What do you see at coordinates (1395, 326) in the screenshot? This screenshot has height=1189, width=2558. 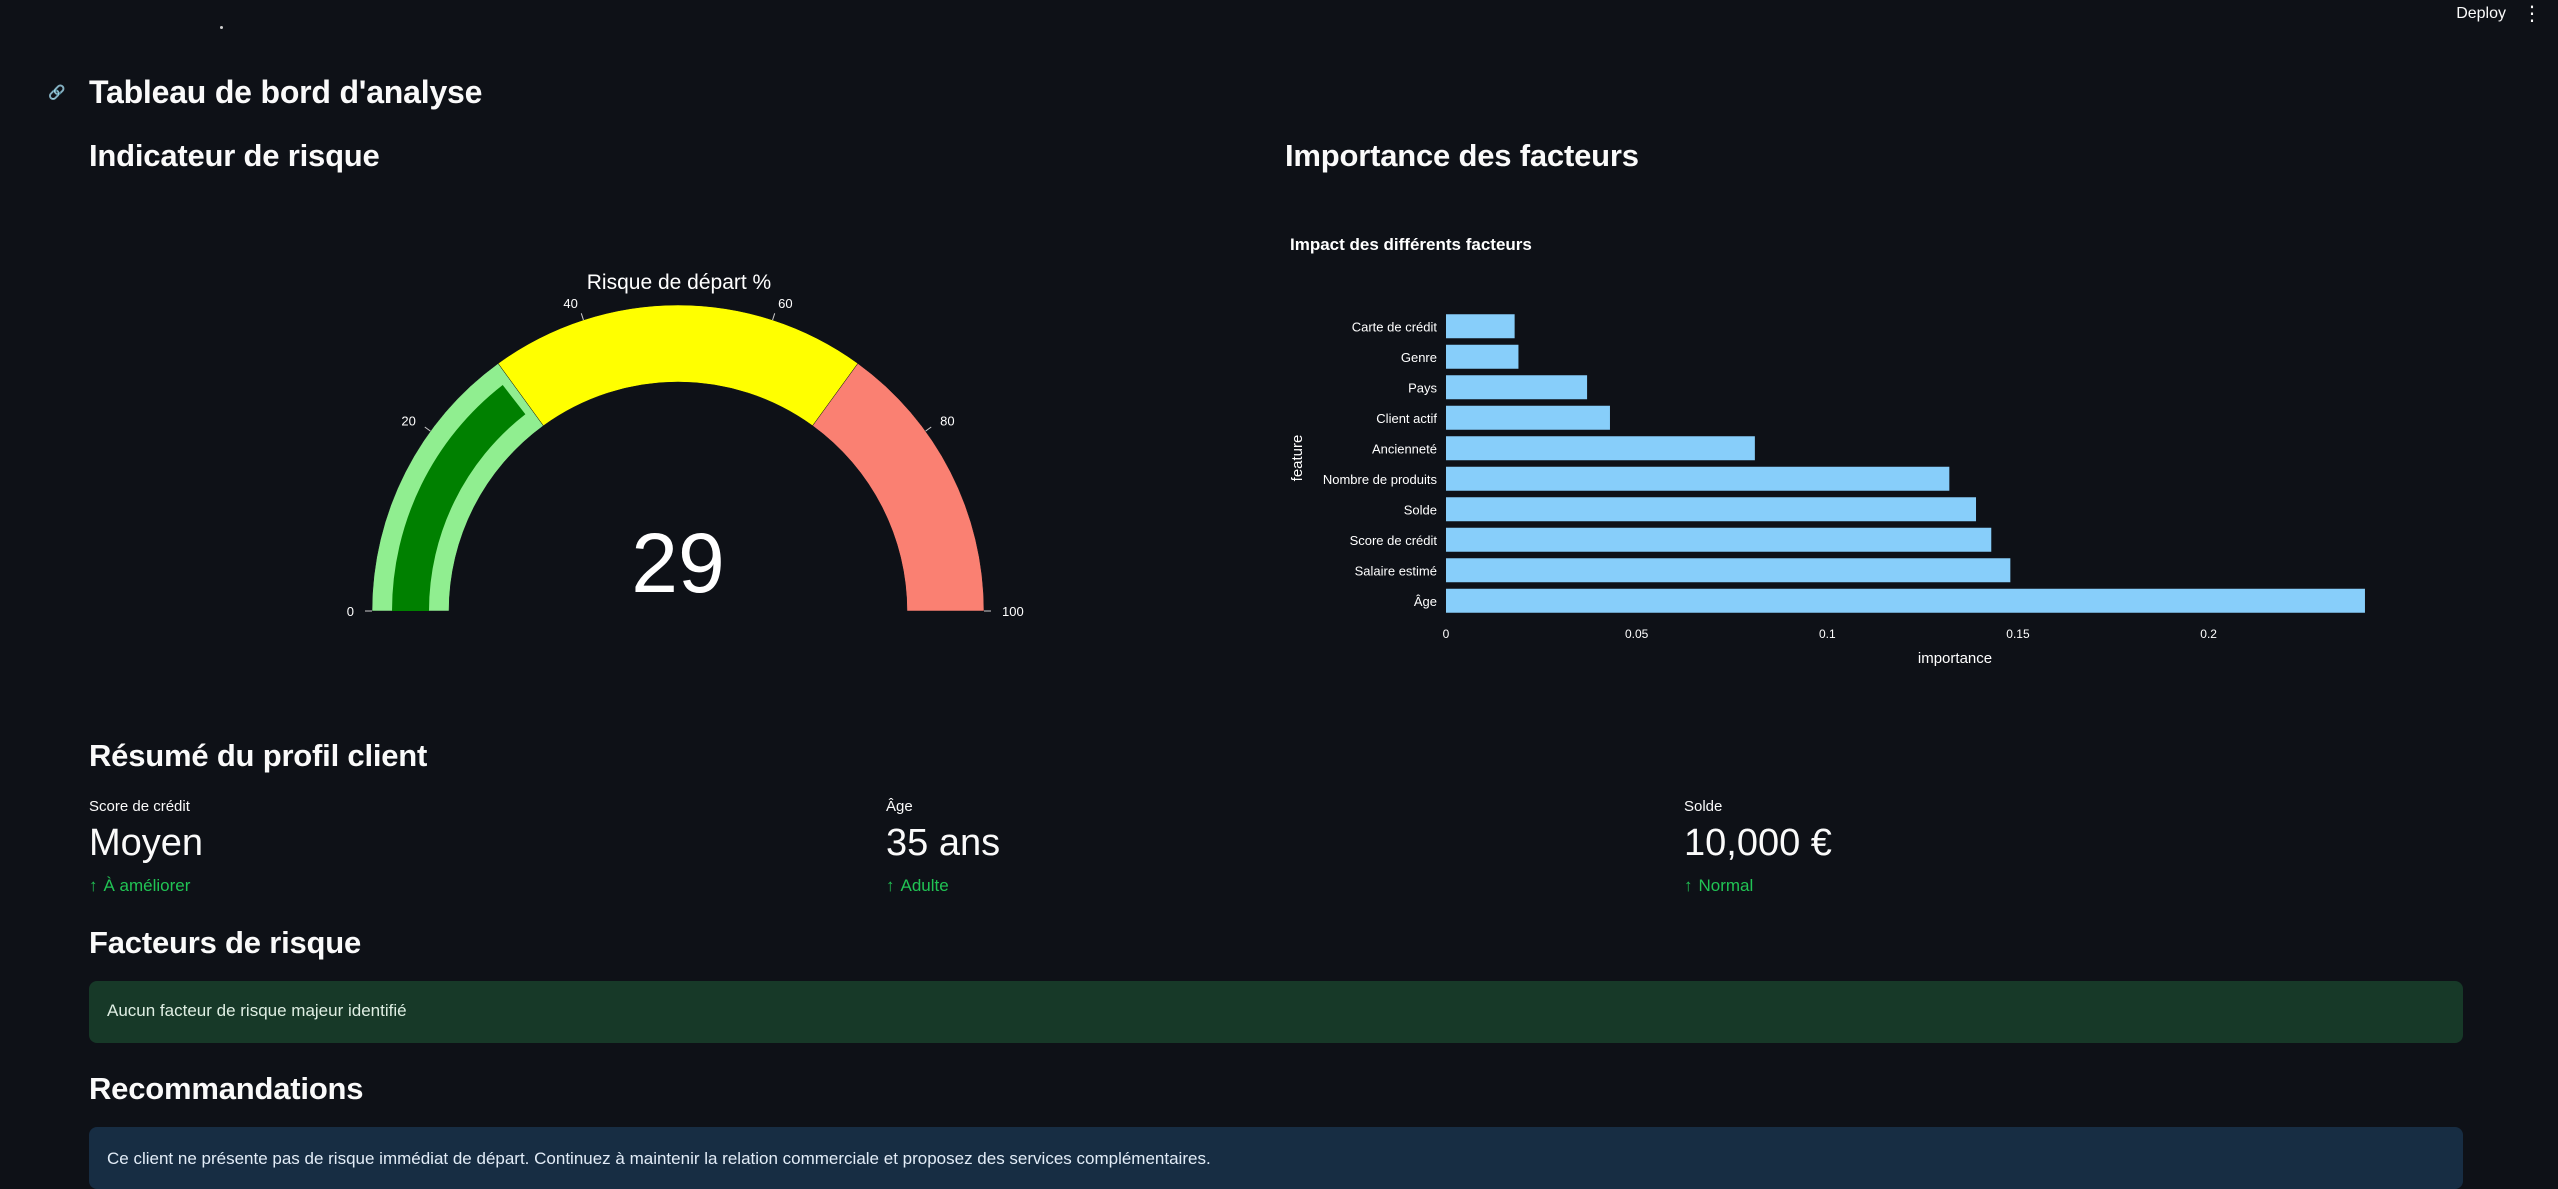 I see `y-tick-label: Carte de crédit` at bounding box center [1395, 326].